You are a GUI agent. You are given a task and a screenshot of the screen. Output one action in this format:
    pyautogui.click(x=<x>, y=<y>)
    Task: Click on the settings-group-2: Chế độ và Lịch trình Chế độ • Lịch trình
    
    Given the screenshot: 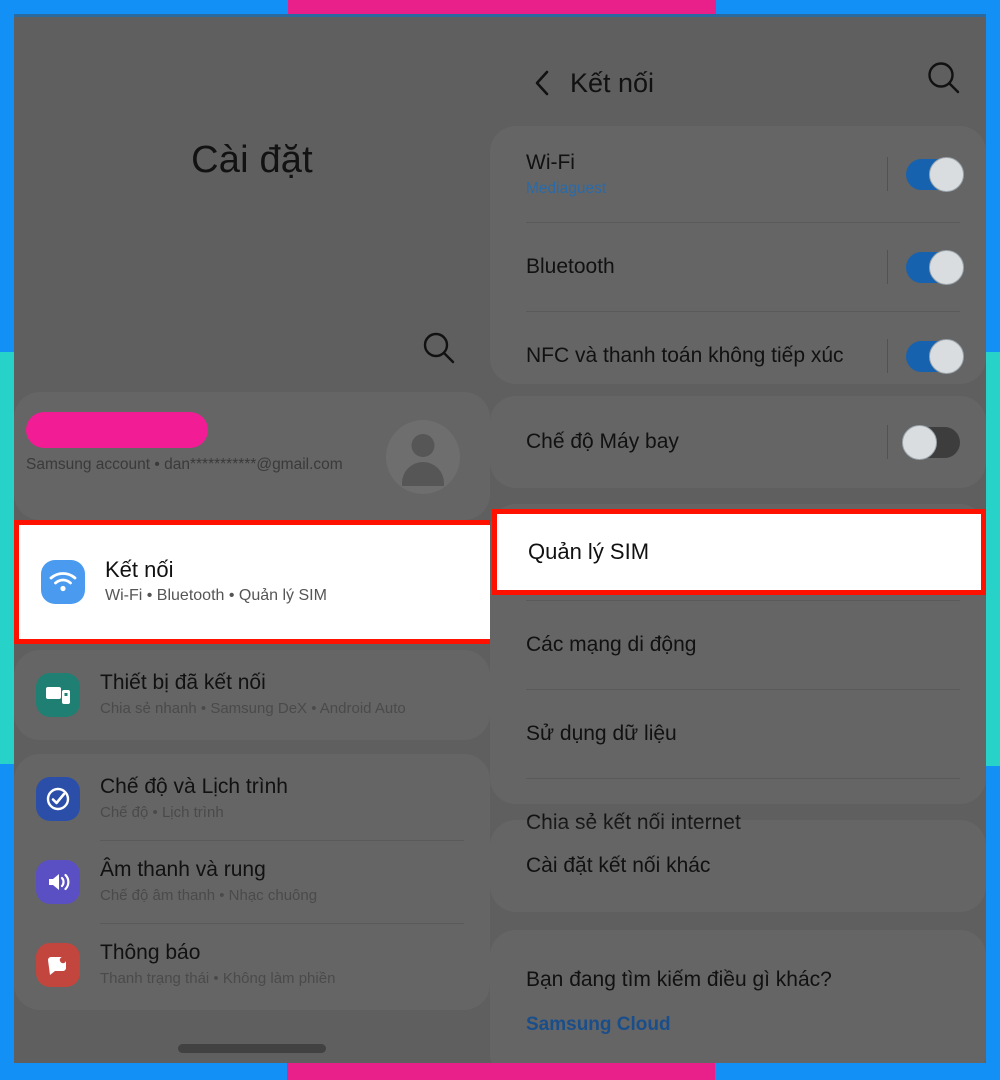 What is the action you would take?
    pyautogui.click(x=252, y=882)
    